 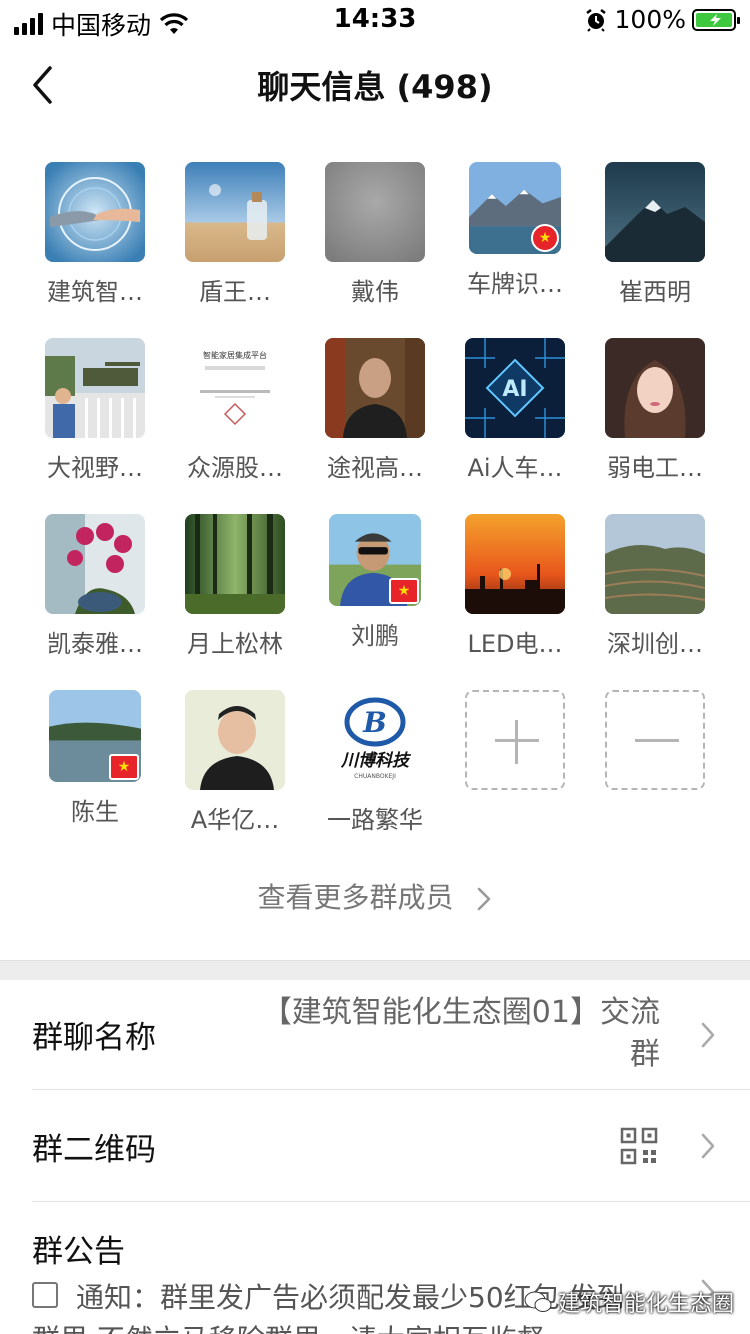 I want to click on forest-avatar, so click(x=235, y=564).